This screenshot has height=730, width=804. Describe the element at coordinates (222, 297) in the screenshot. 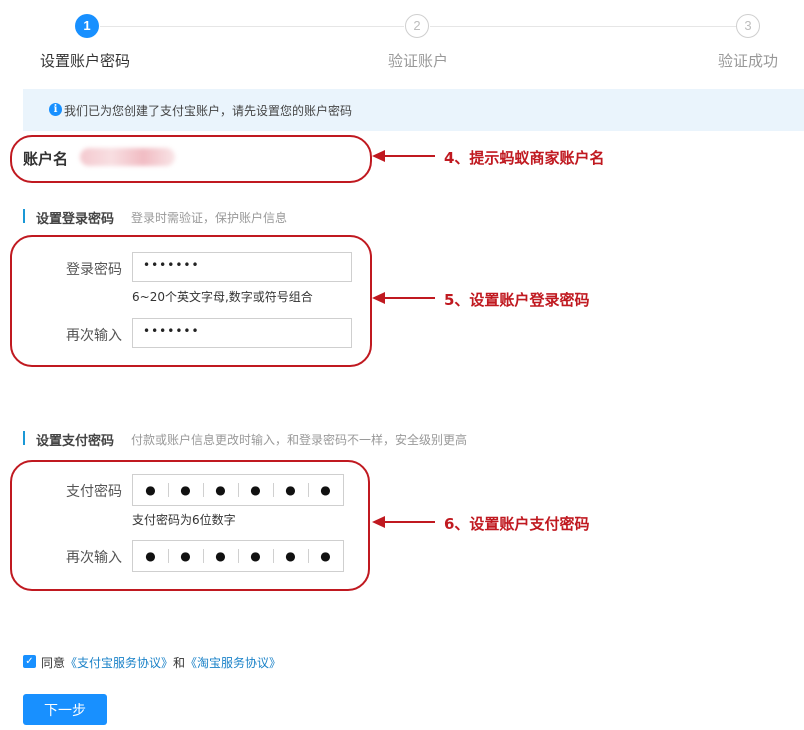

I see `login-password-hint: 6~20个英文字母,数字或符号组合` at that location.